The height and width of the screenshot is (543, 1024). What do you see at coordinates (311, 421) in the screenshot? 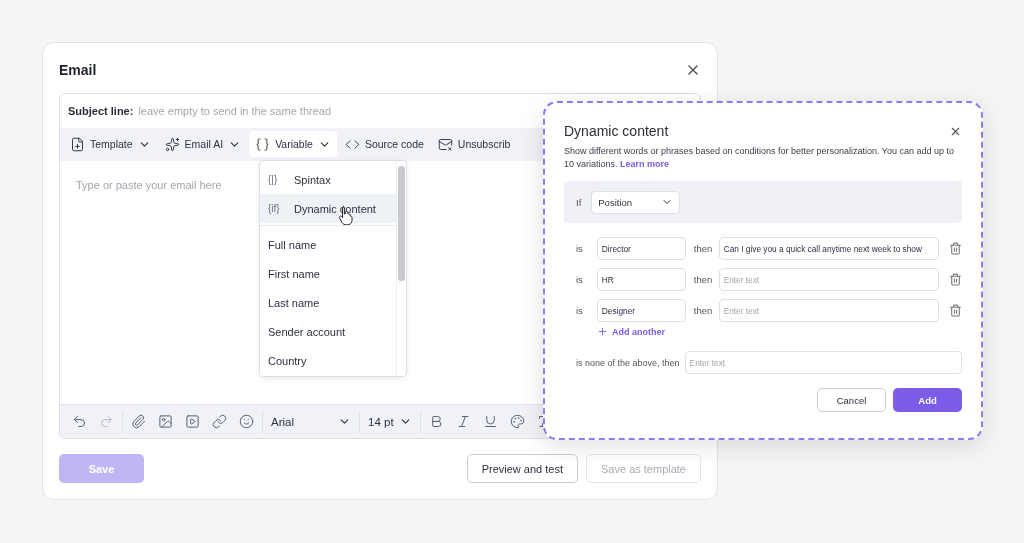
I see `font-select: Arial` at bounding box center [311, 421].